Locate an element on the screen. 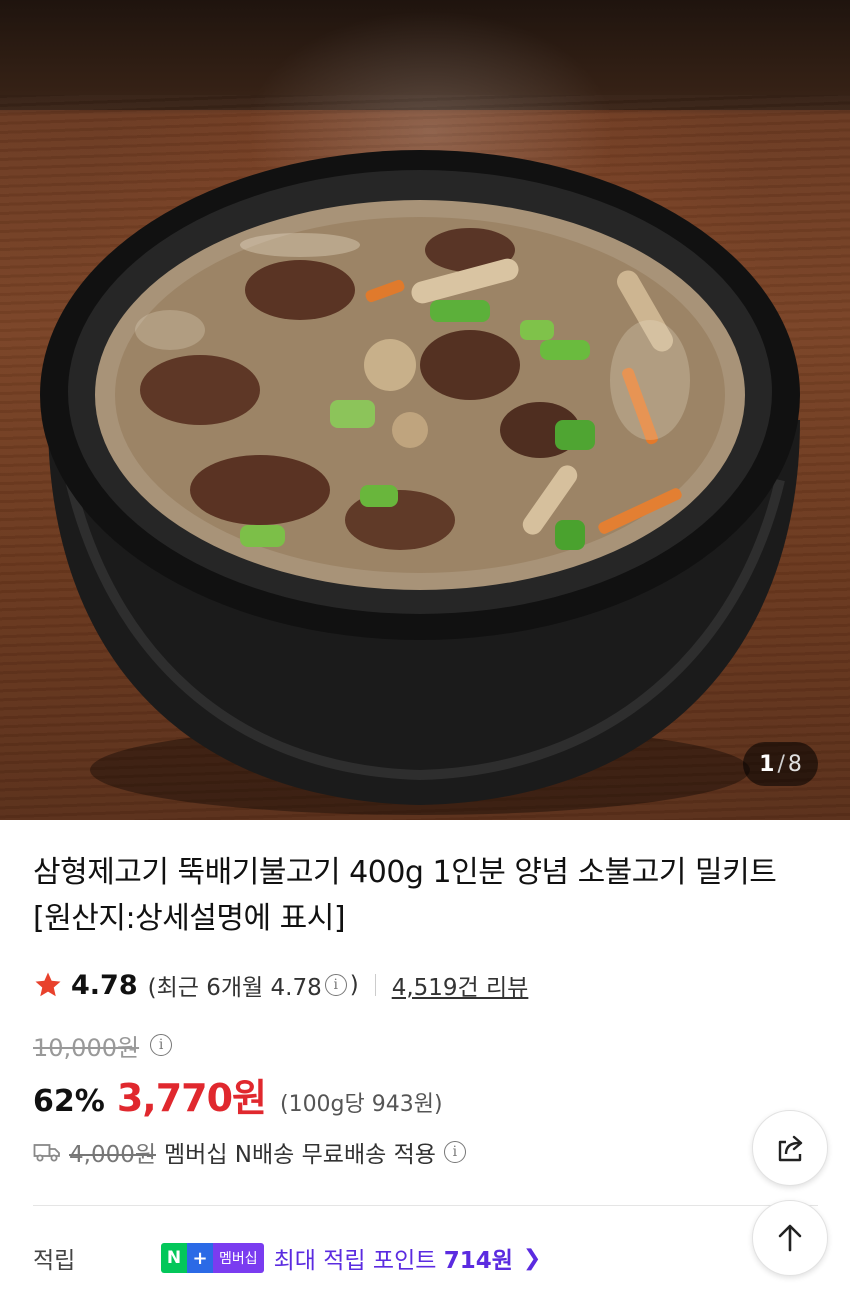  naver-plus-membership-badge: N + 멤버십 is located at coordinates (212, 1258).